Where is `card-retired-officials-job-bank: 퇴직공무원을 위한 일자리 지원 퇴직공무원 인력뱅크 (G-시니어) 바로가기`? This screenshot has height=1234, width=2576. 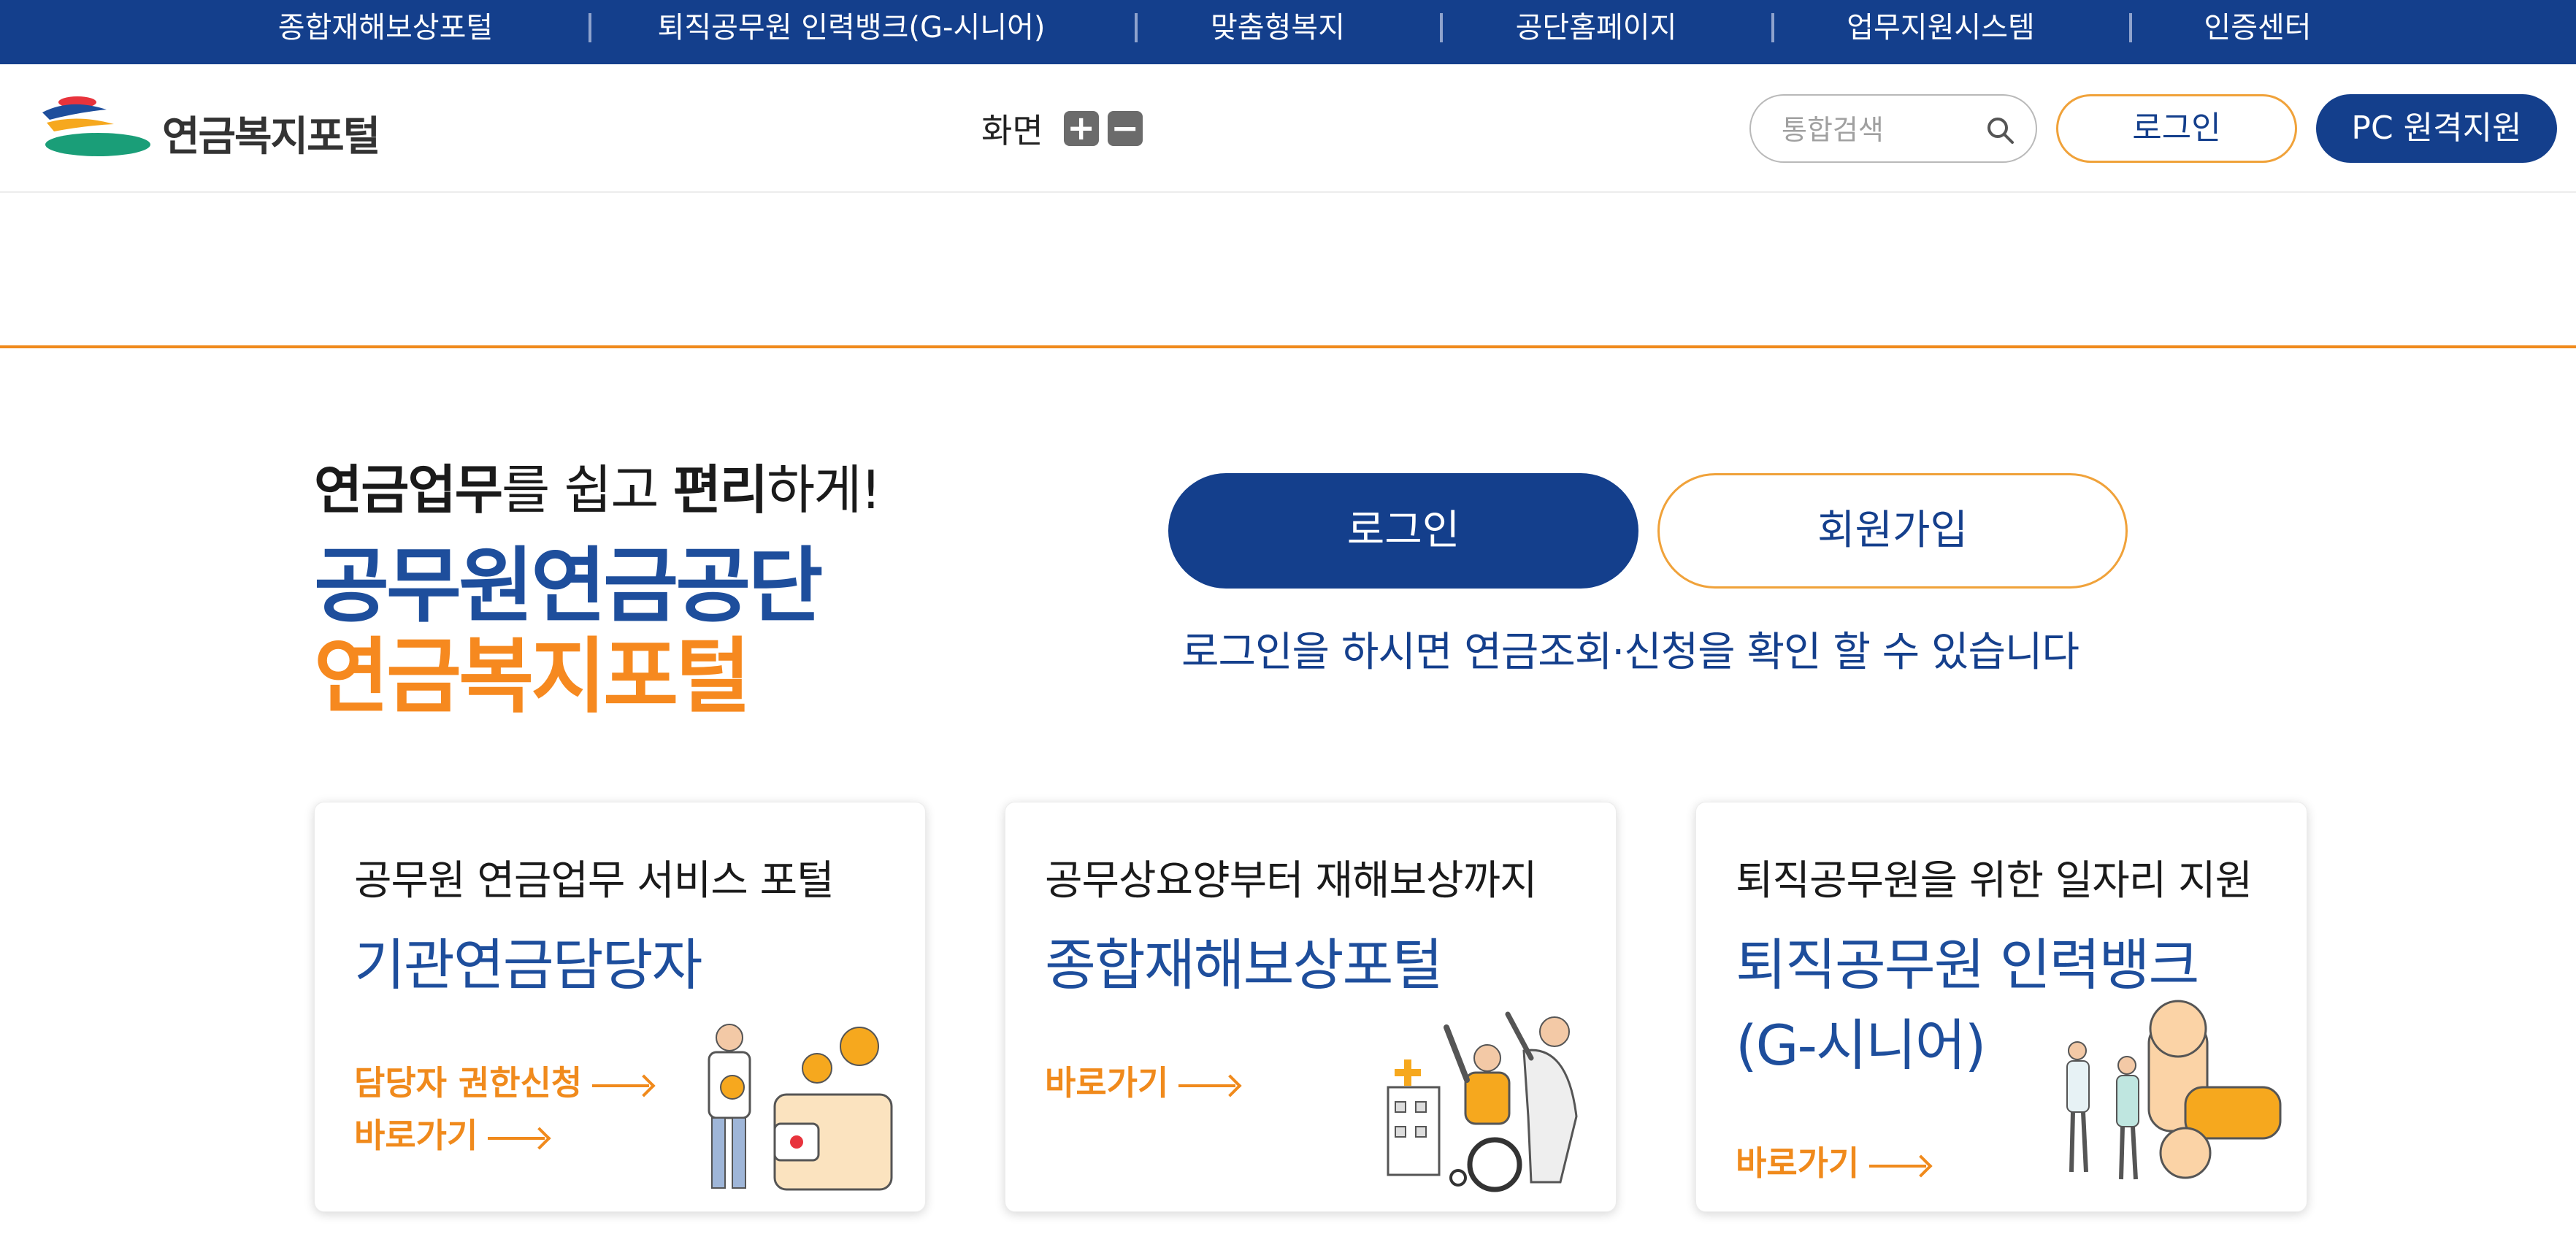
card-retired-officials-job-bank: 퇴직공무원을 위한 일자리 지원 퇴직공무원 인력뱅크 (G-시니어) 바로가기 is located at coordinates (2001, 1007).